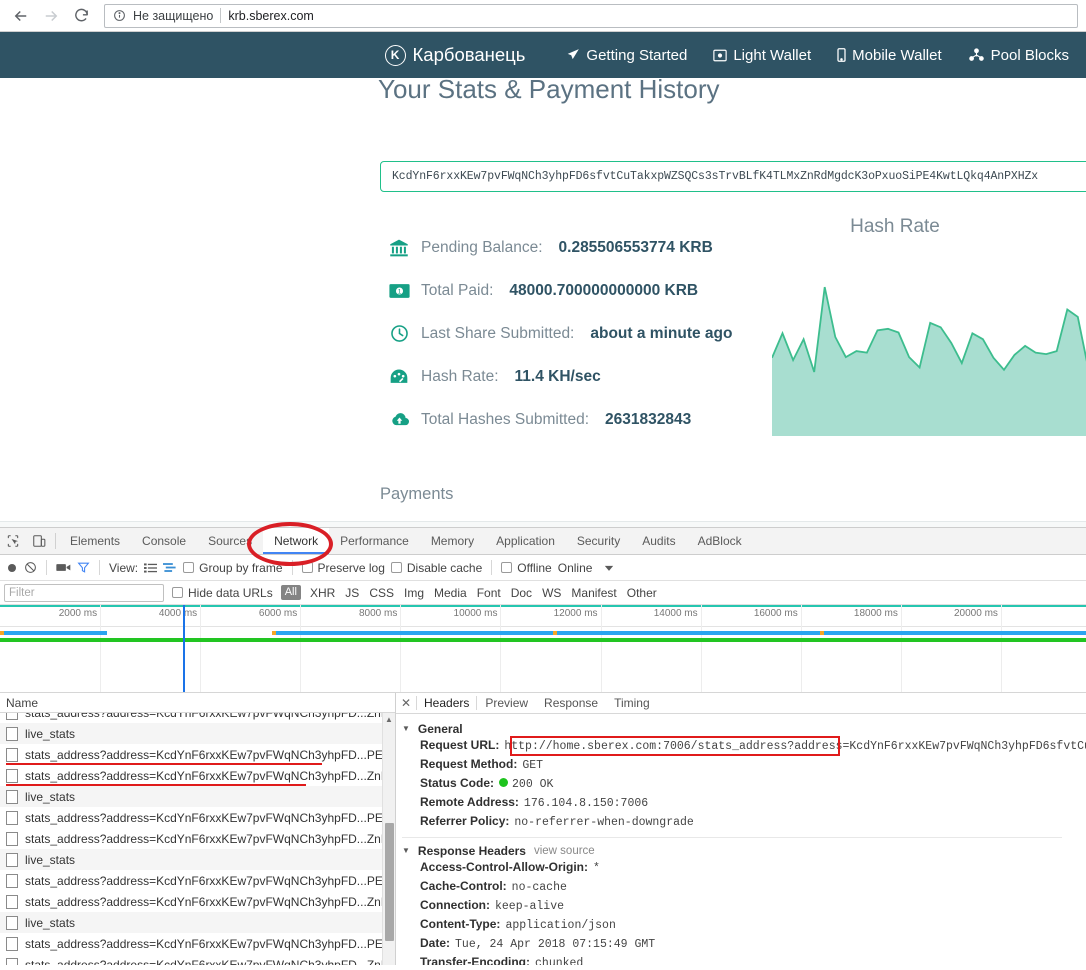  Describe the element at coordinates (506, 703) in the screenshot. I see `detail-tab-preview: Preview` at that location.